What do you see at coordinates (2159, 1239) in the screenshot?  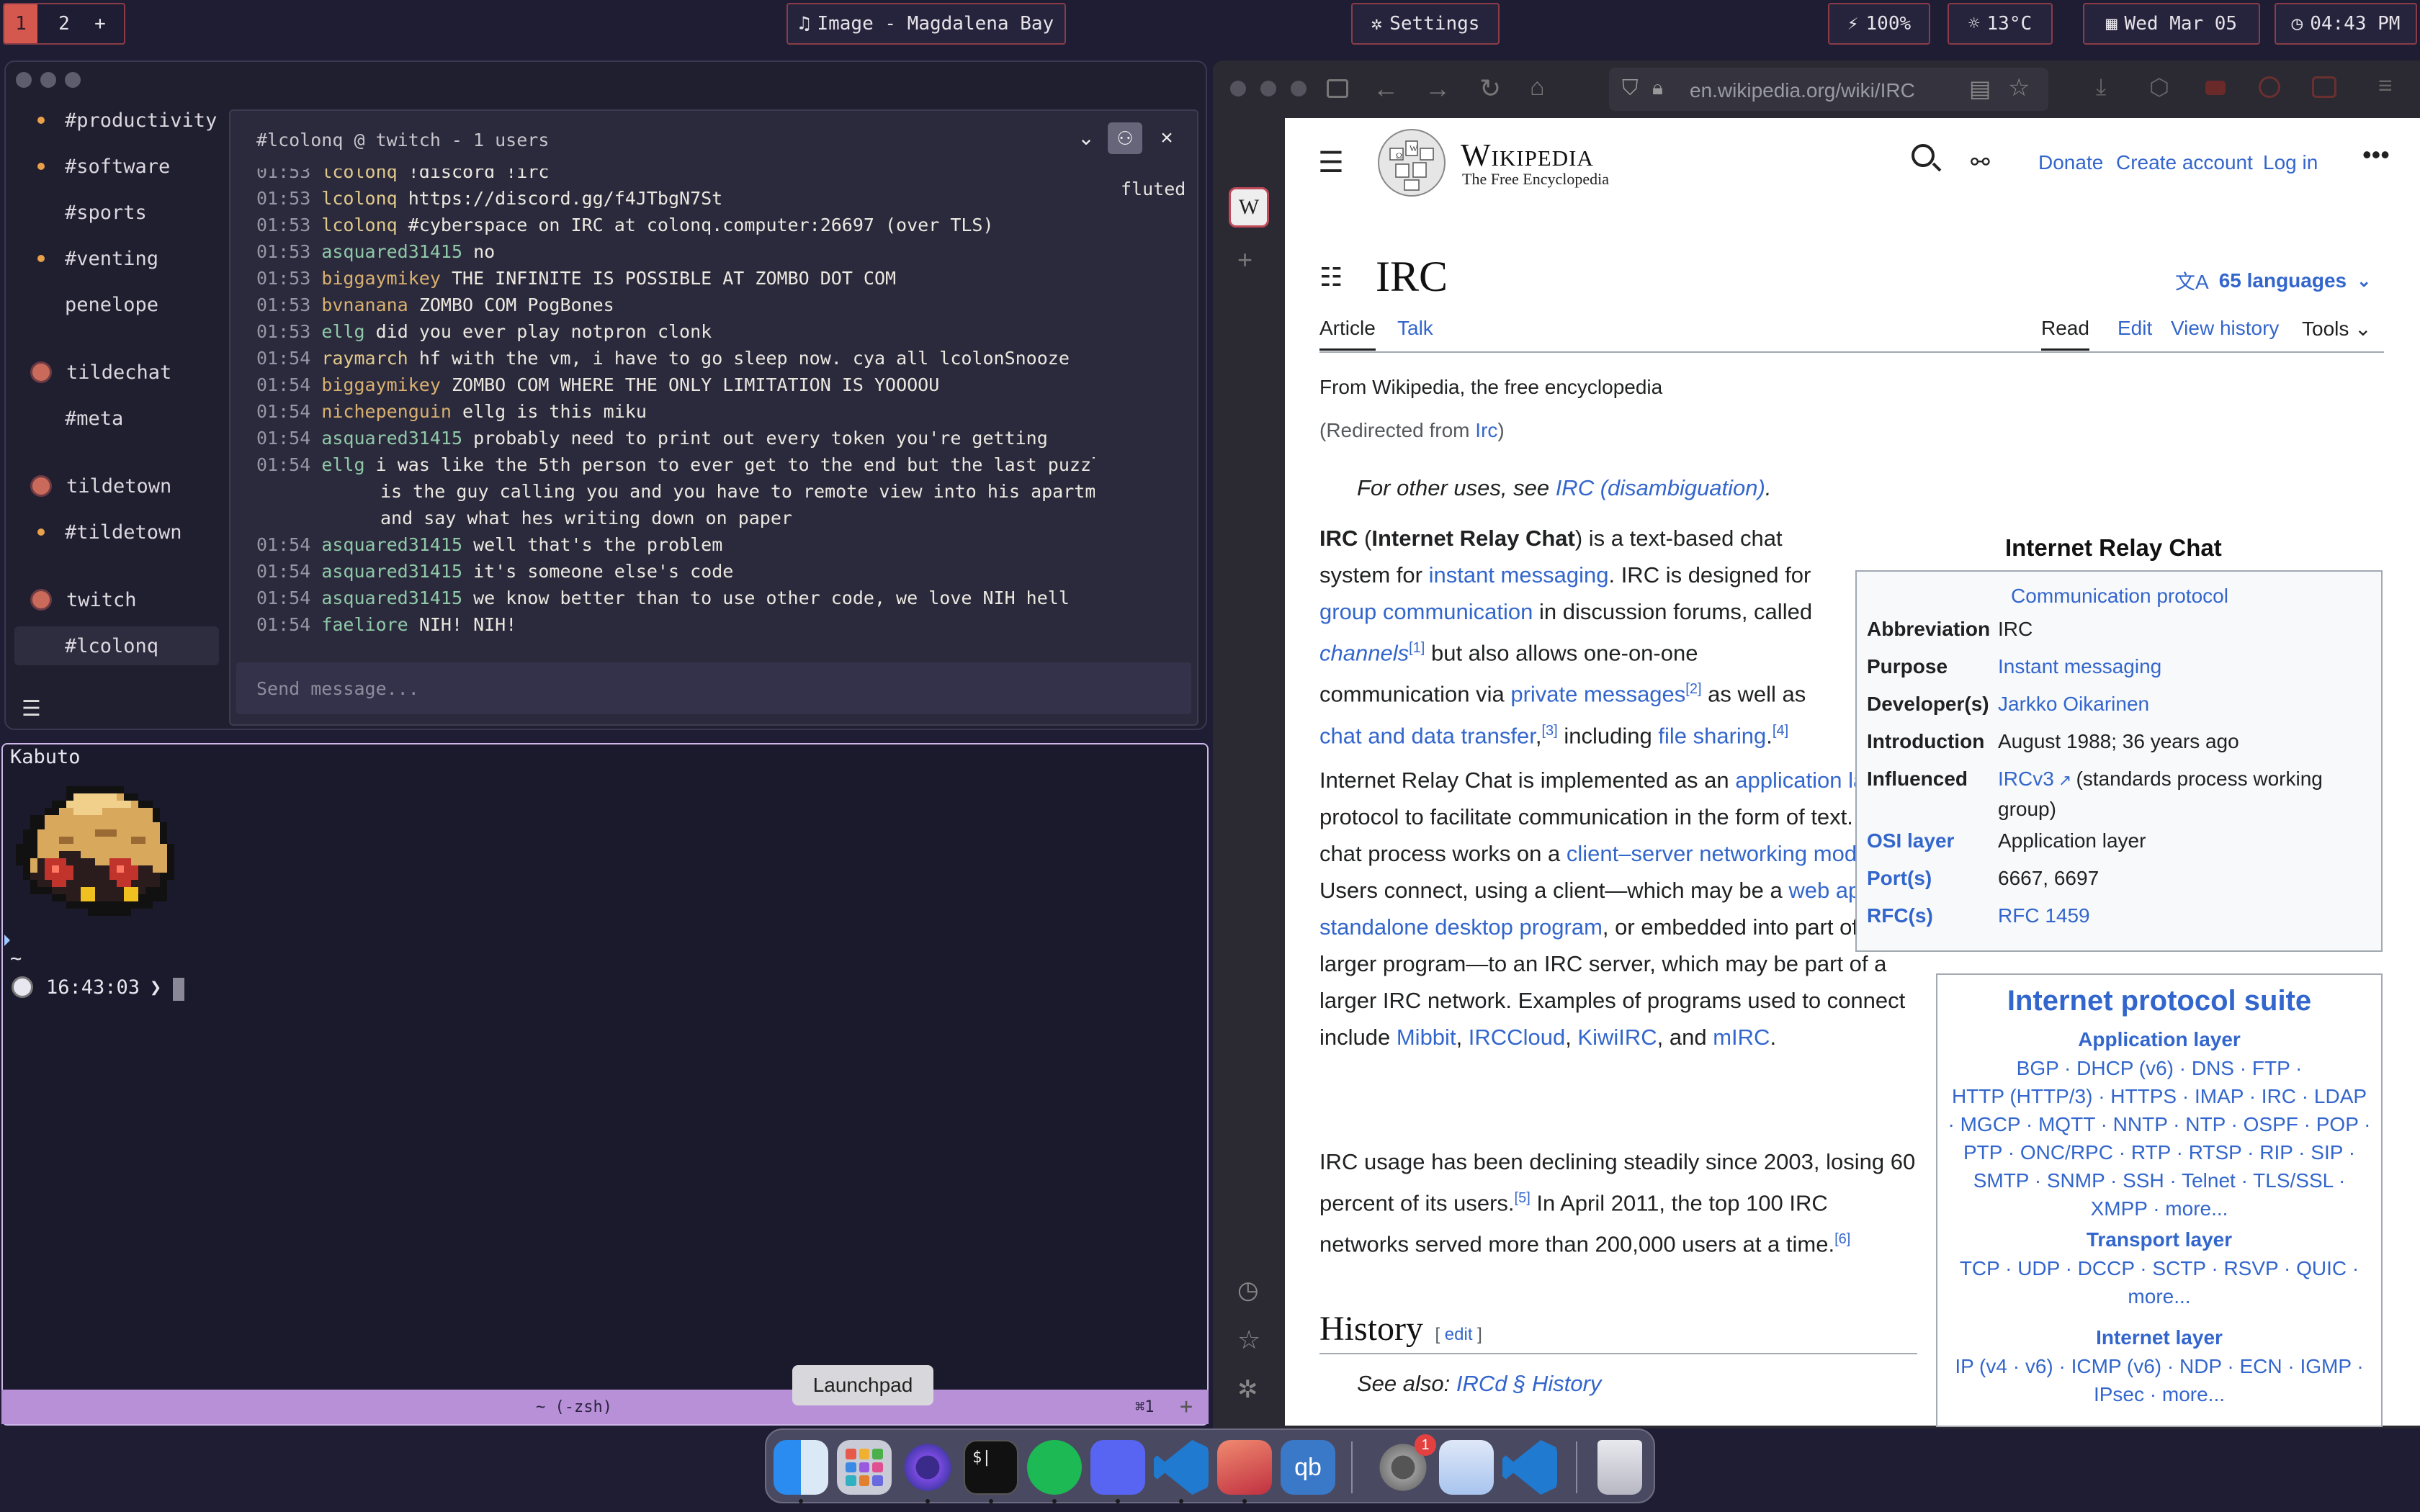 I see `transport-layer-title: Transport layer` at bounding box center [2159, 1239].